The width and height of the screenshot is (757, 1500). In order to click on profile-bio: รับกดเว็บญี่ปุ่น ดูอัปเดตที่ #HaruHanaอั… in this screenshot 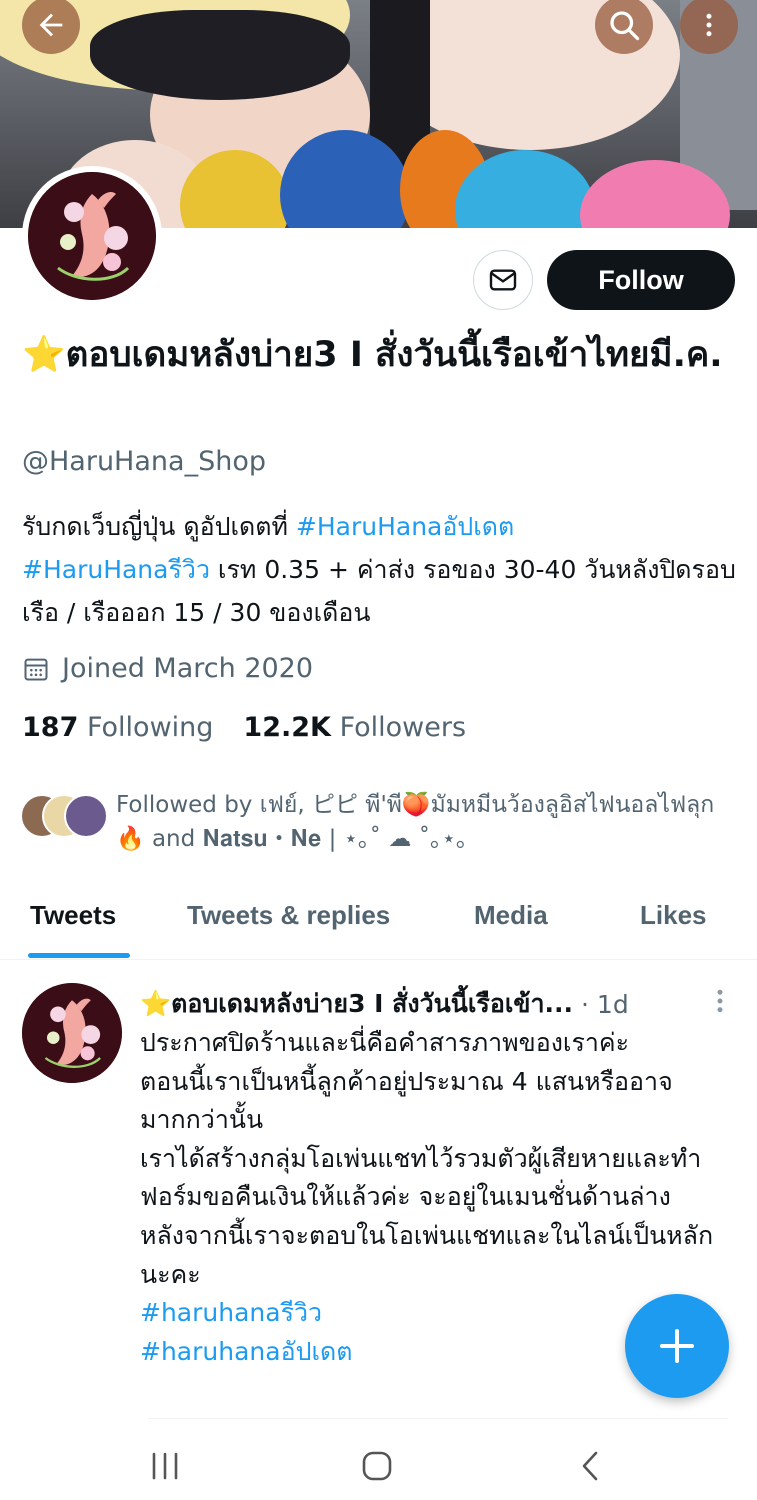, I will do `click(382, 569)`.